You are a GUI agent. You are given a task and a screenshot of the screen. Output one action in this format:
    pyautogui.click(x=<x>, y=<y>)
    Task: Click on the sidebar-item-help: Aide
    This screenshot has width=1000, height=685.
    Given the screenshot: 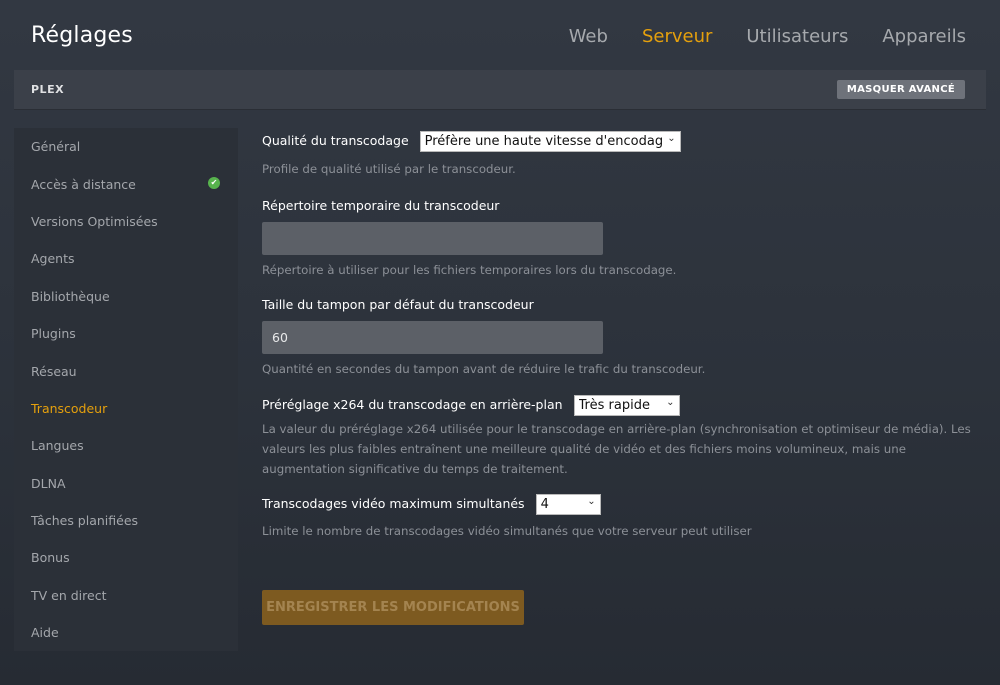 What is the action you would take?
    pyautogui.click(x=126, y=632)
    